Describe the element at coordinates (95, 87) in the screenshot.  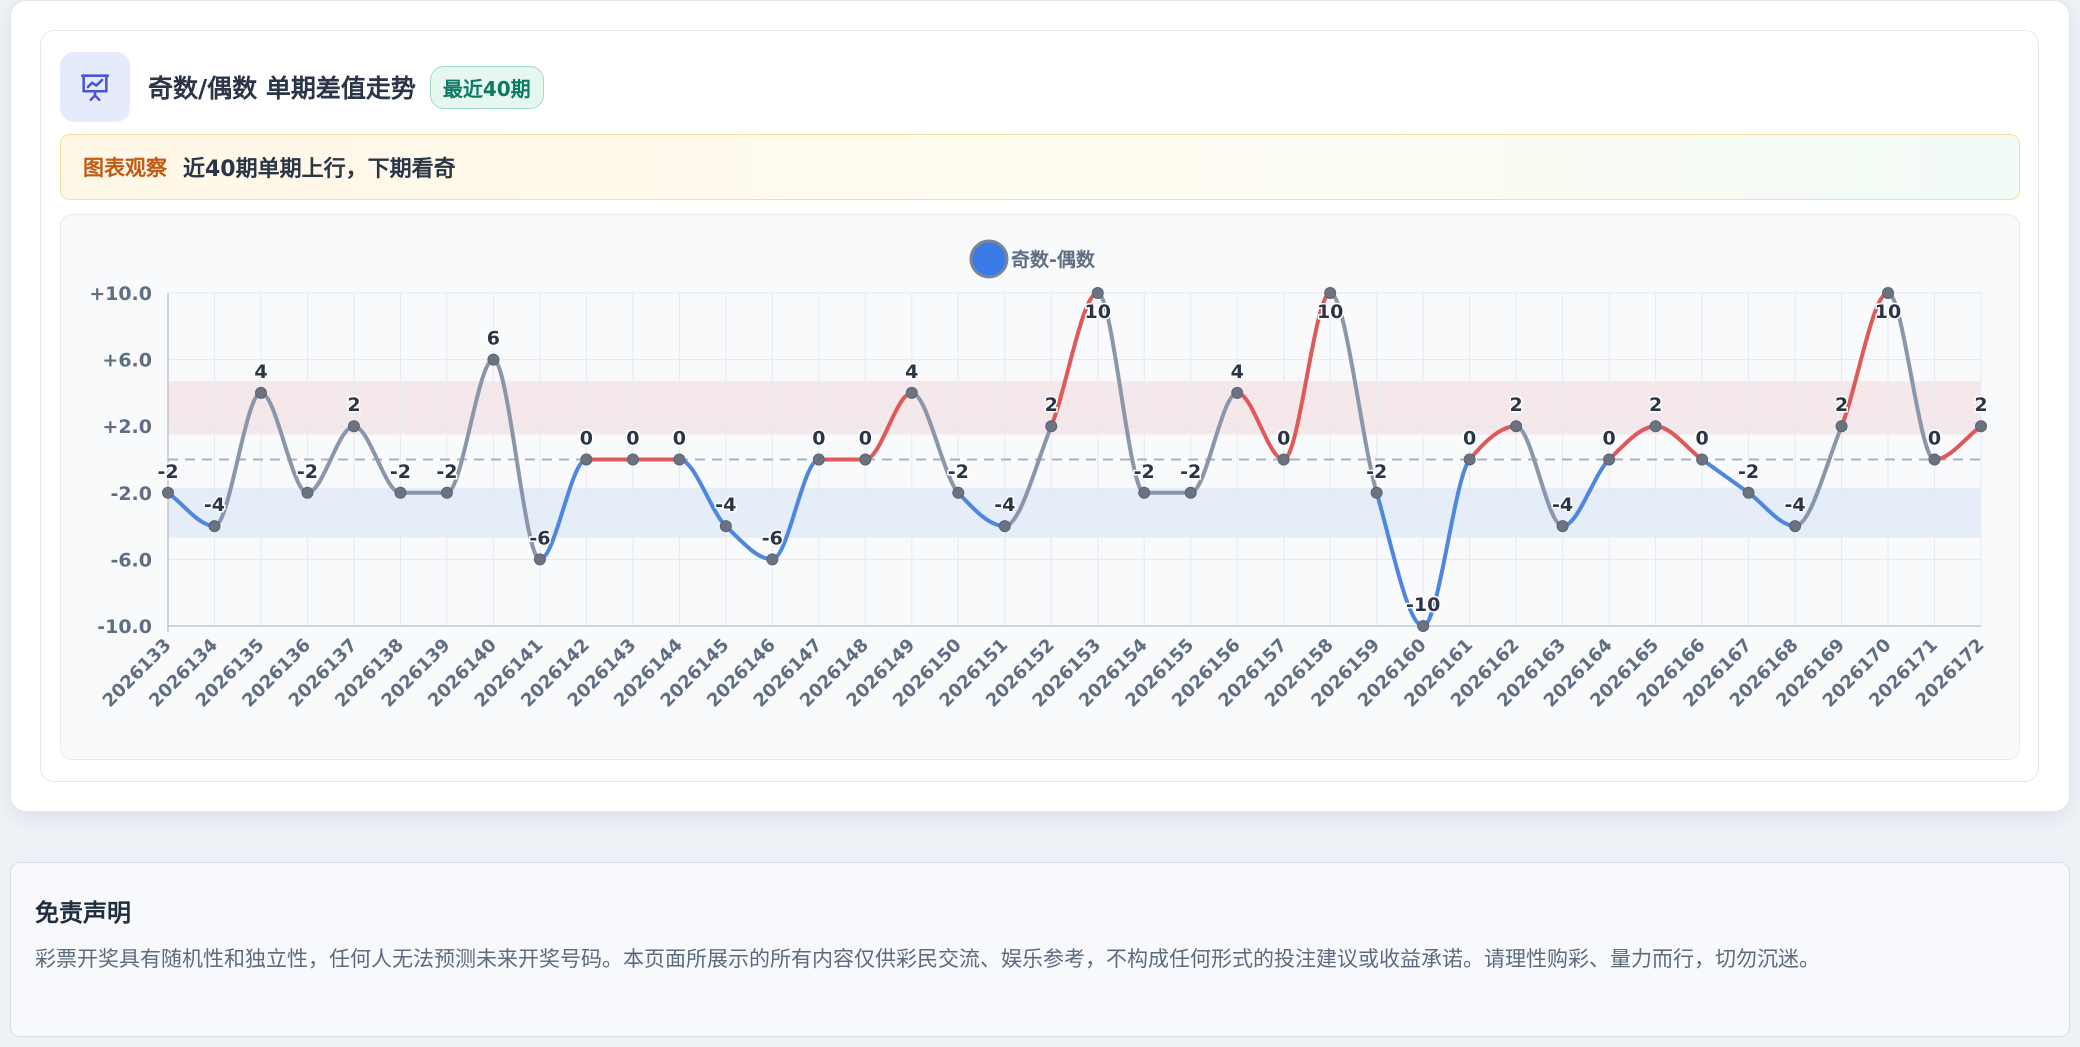
I see `presentation-chart-icon` at that location.